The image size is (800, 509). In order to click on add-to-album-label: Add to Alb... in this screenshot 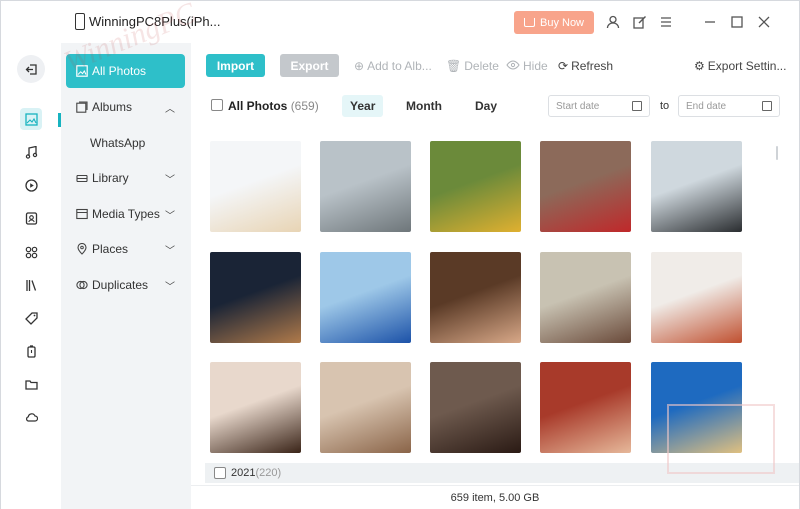, I will do `click(399, 66)`.